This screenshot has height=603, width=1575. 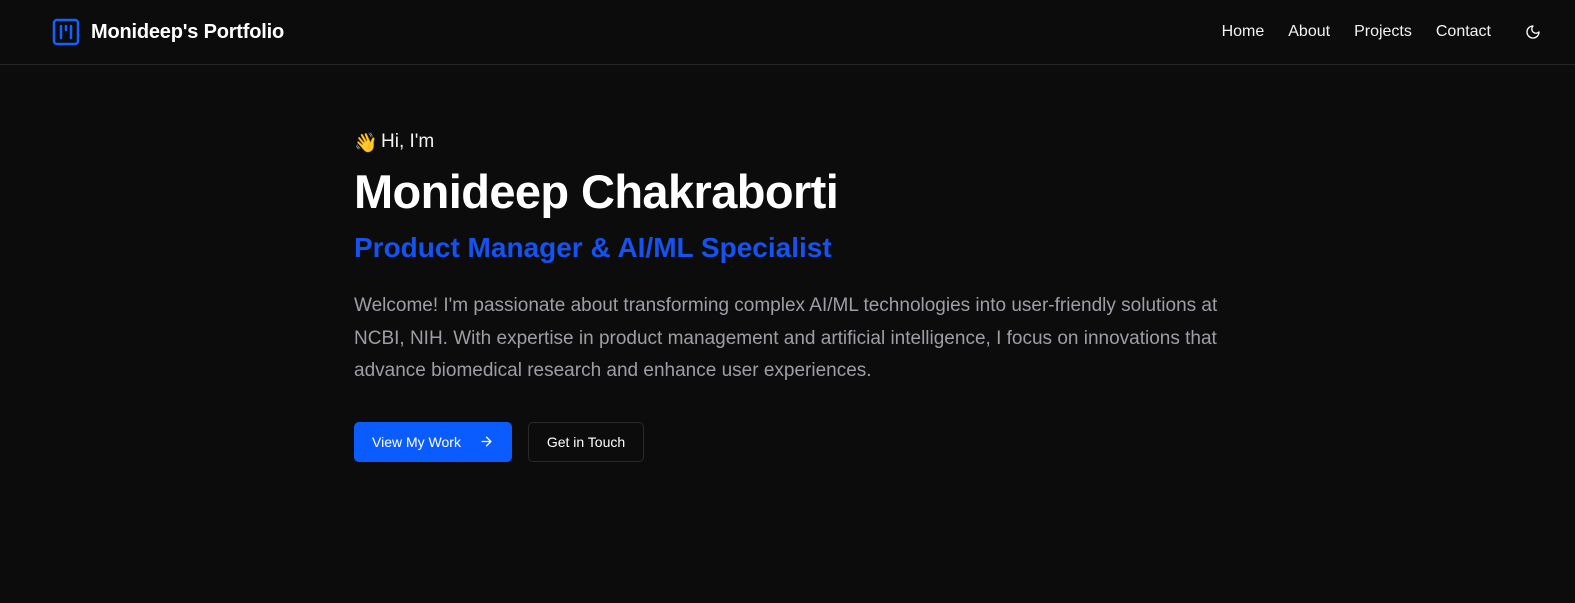 What do you see at coordinates (1383, 32) in the screenshot?
I see `nav-link-projects: Projects` at bounding box center [1383, 32].